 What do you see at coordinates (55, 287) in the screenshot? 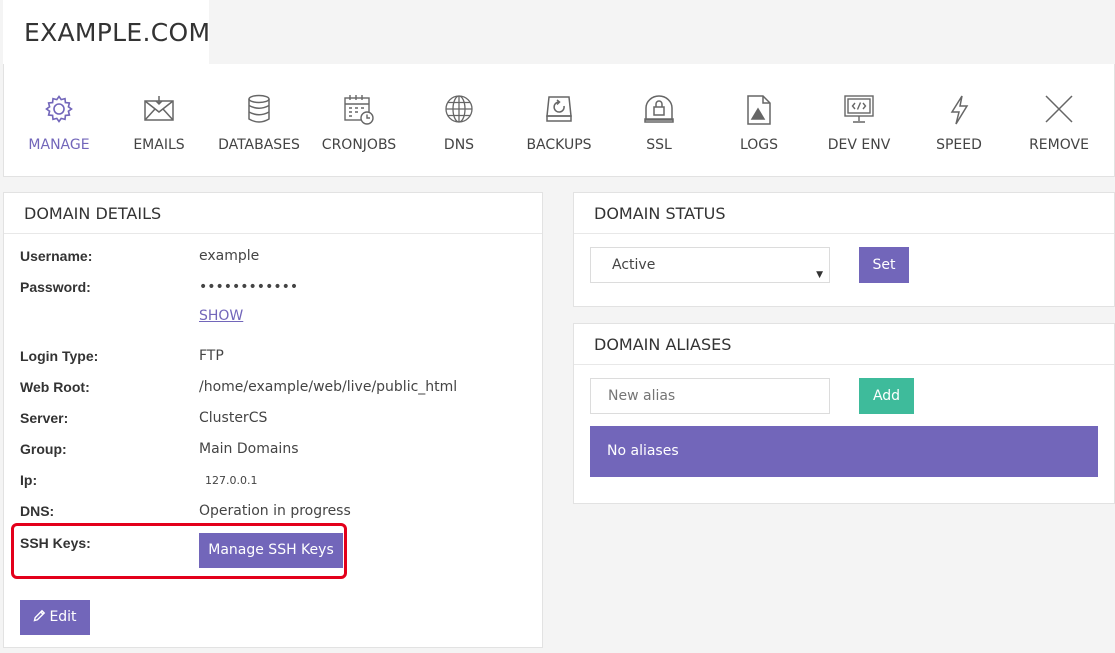
I see `password-label: Password:` at bounding box center [55, 287].